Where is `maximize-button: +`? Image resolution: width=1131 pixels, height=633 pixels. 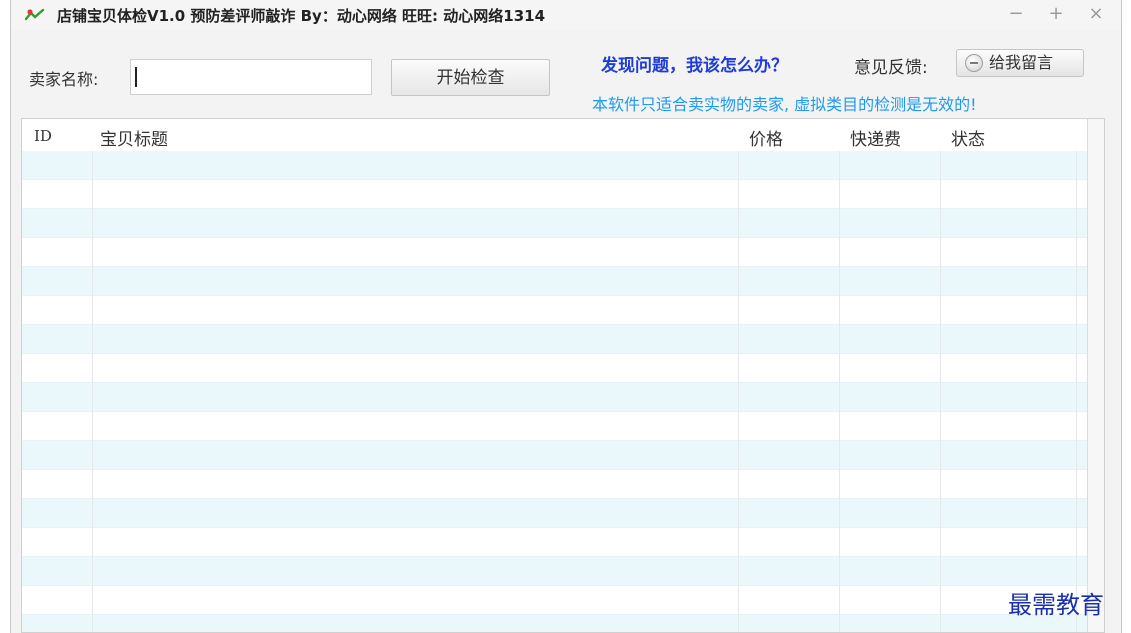
maximize-button: + is located at coordinates (1056, 14).